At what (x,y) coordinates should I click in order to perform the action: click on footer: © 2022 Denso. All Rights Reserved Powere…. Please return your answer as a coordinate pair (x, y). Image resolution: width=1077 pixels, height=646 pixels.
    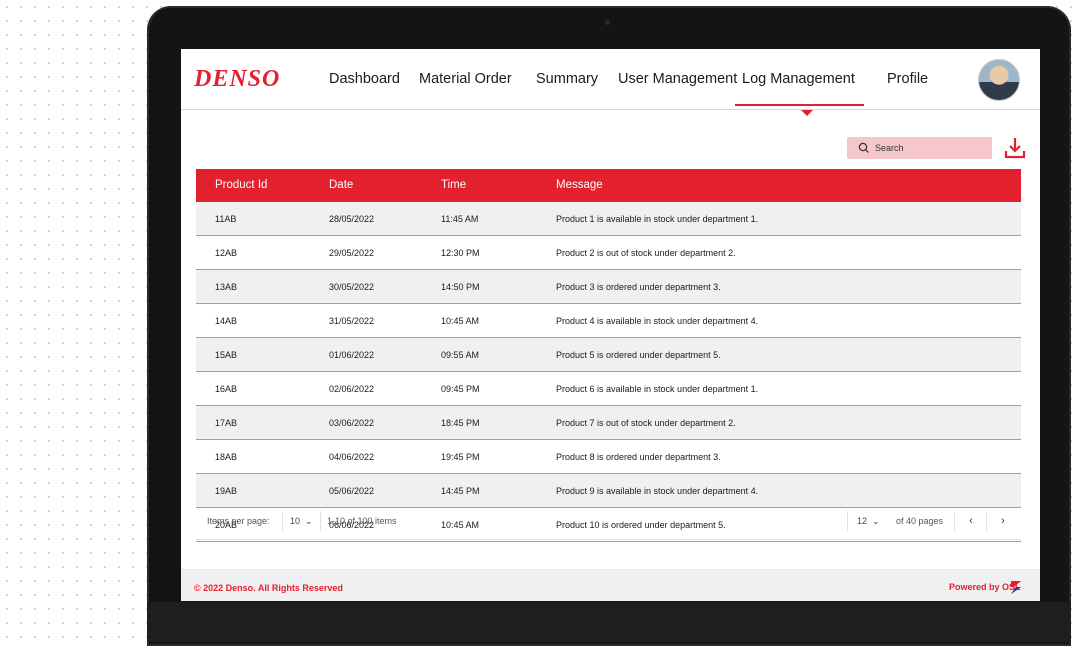
    Looking at the image, I should click on (610, 585).